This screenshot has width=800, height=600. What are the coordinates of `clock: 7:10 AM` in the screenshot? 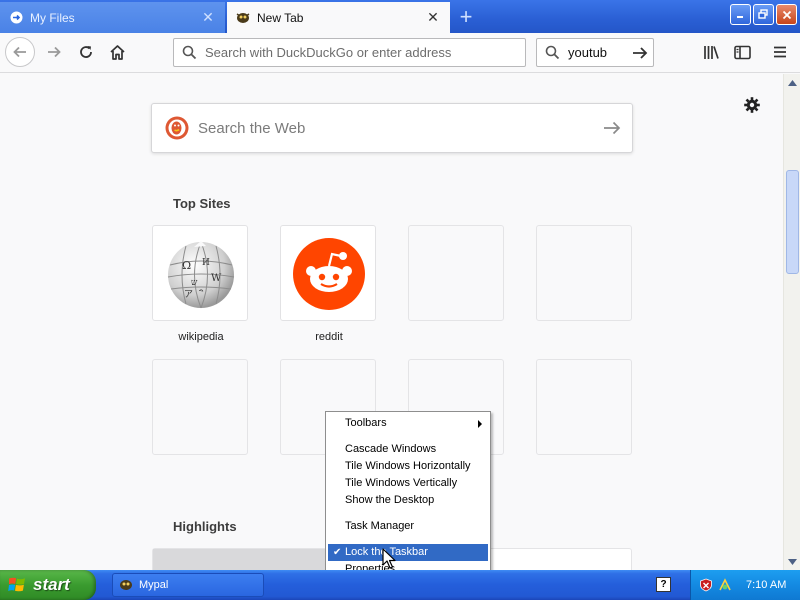 It's located at (766, 585).